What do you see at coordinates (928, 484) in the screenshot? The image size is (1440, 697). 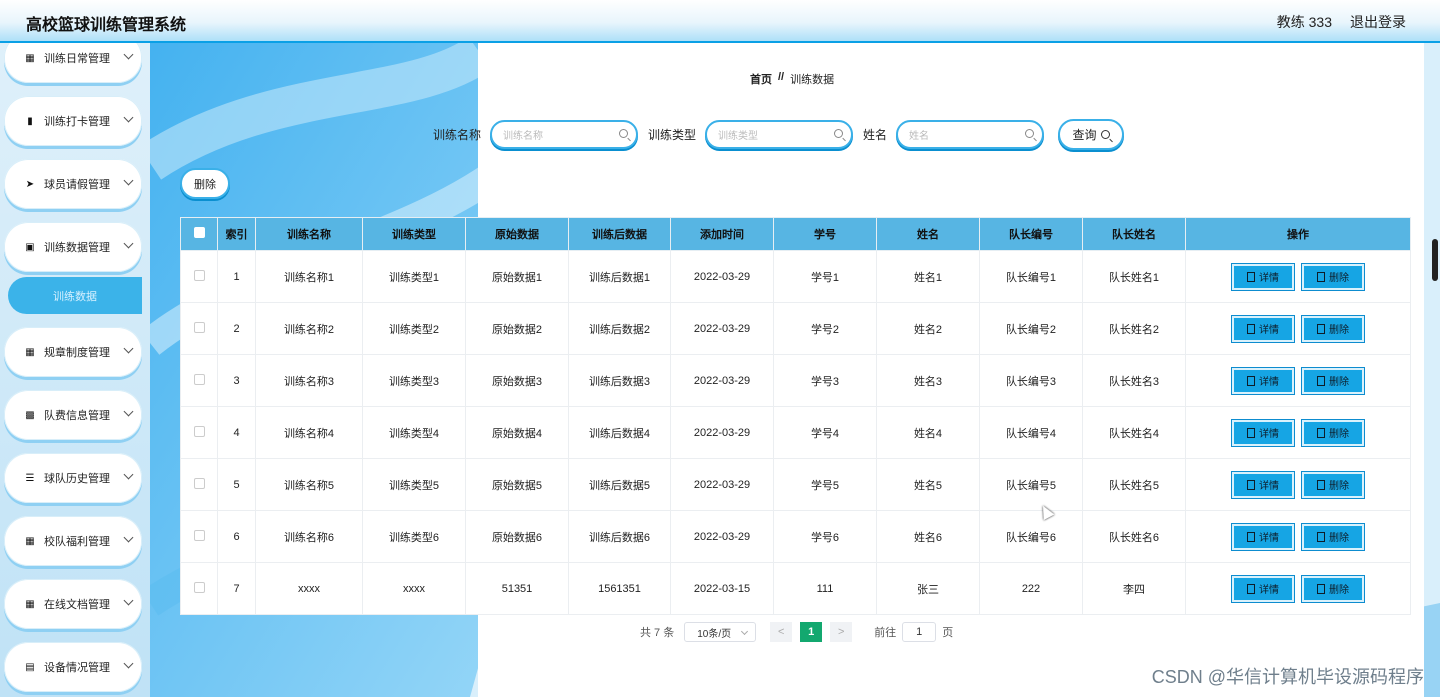 I see `cell-person: 姓名5` at bounding box center [928, 484].